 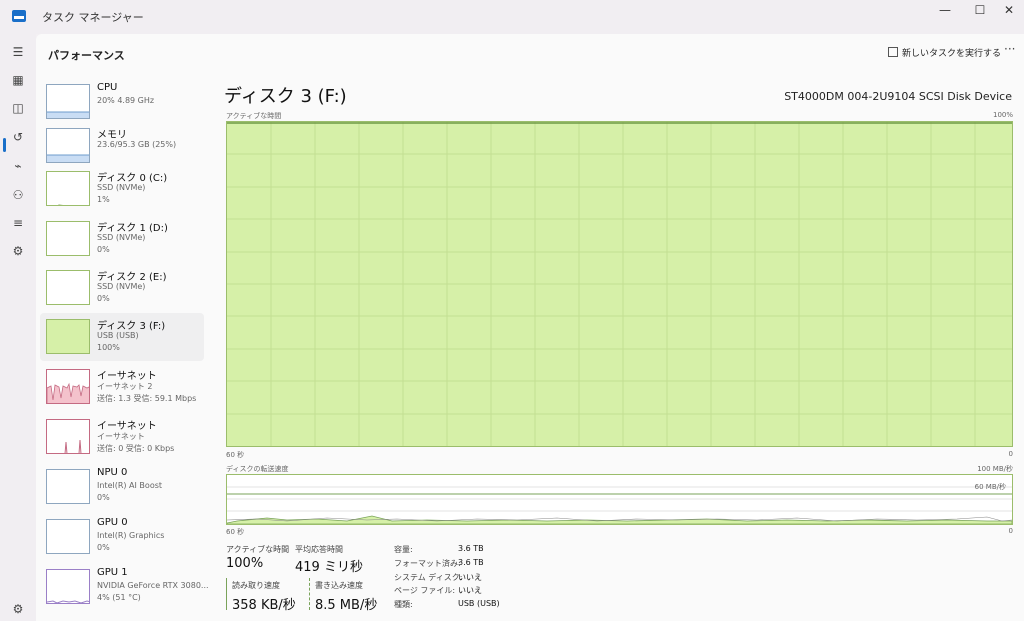 I want to click on sidebar-item-value: 送信: 0 受信: 0 Kbps, so click(x=136, y=448).